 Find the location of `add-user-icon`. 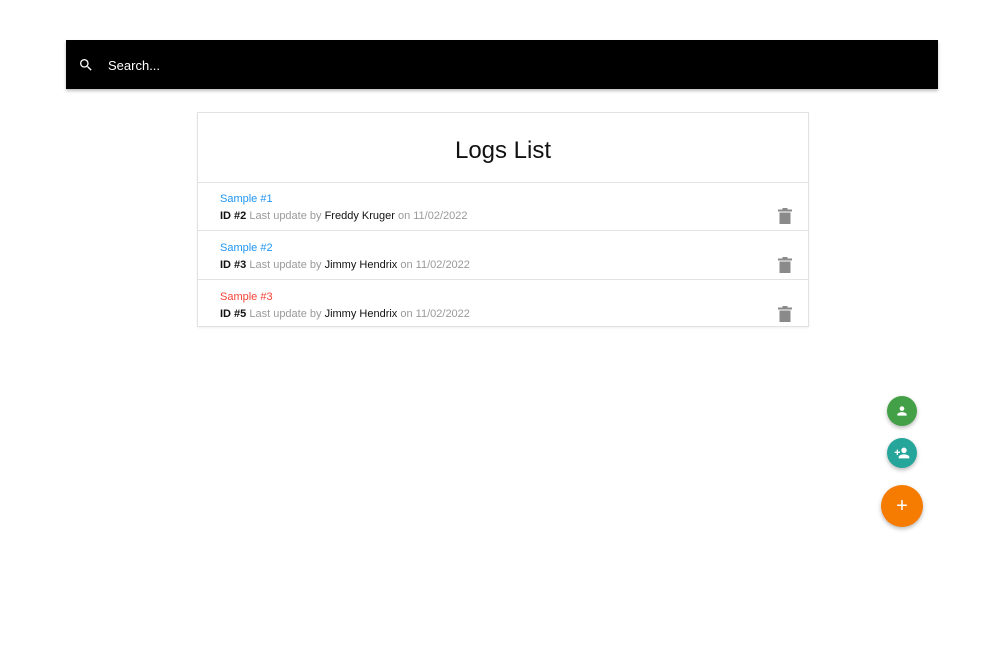

add-user-icon is located at coordinates (902, 453).